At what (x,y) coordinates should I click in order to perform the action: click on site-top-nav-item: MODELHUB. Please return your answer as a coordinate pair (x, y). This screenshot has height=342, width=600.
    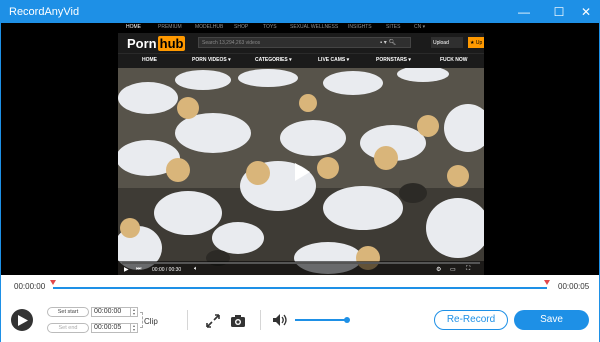
    Looking at the image, I should click on (209, 27).